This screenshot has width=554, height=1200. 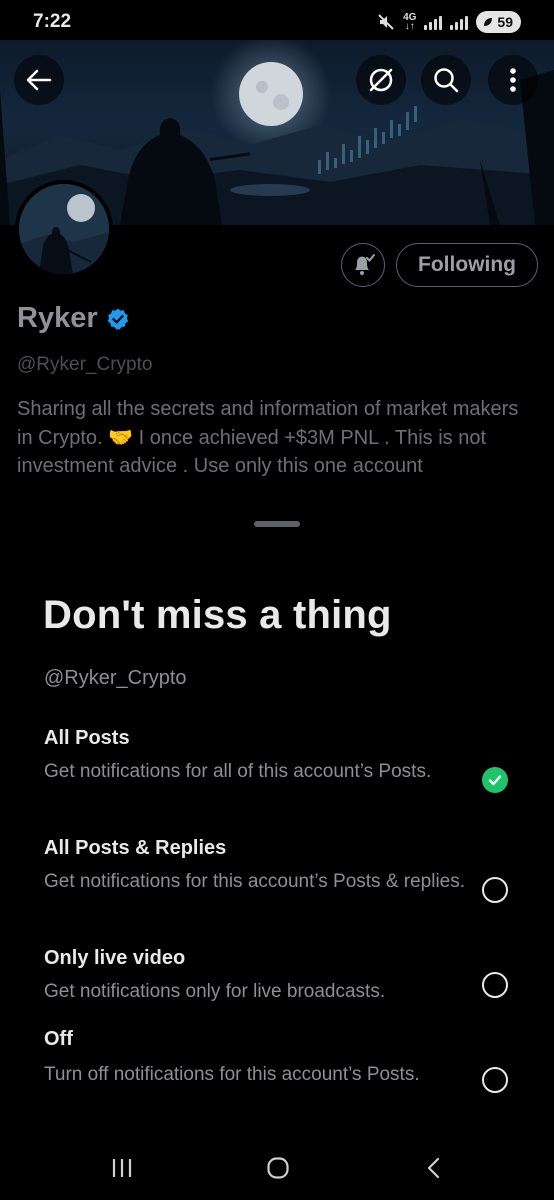 I want to click on network-type: 4G ↓↑, so click(x=410, y=22).